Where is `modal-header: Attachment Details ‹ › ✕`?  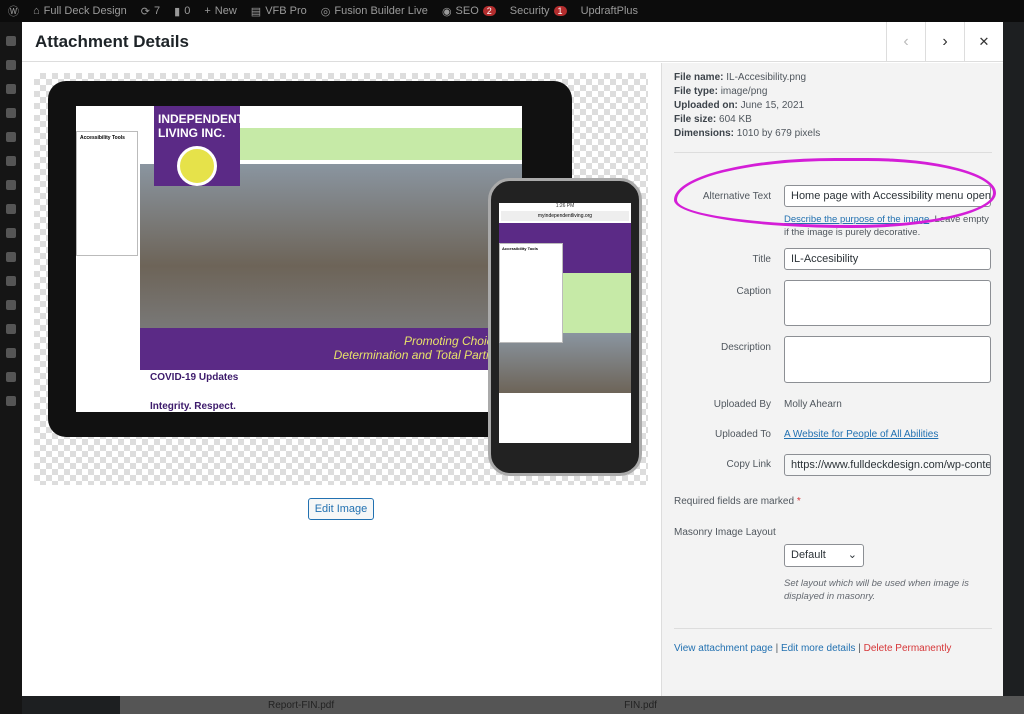 modal-header: Attachment Details ‹ › ✕ is located at coordinates (512, 42).